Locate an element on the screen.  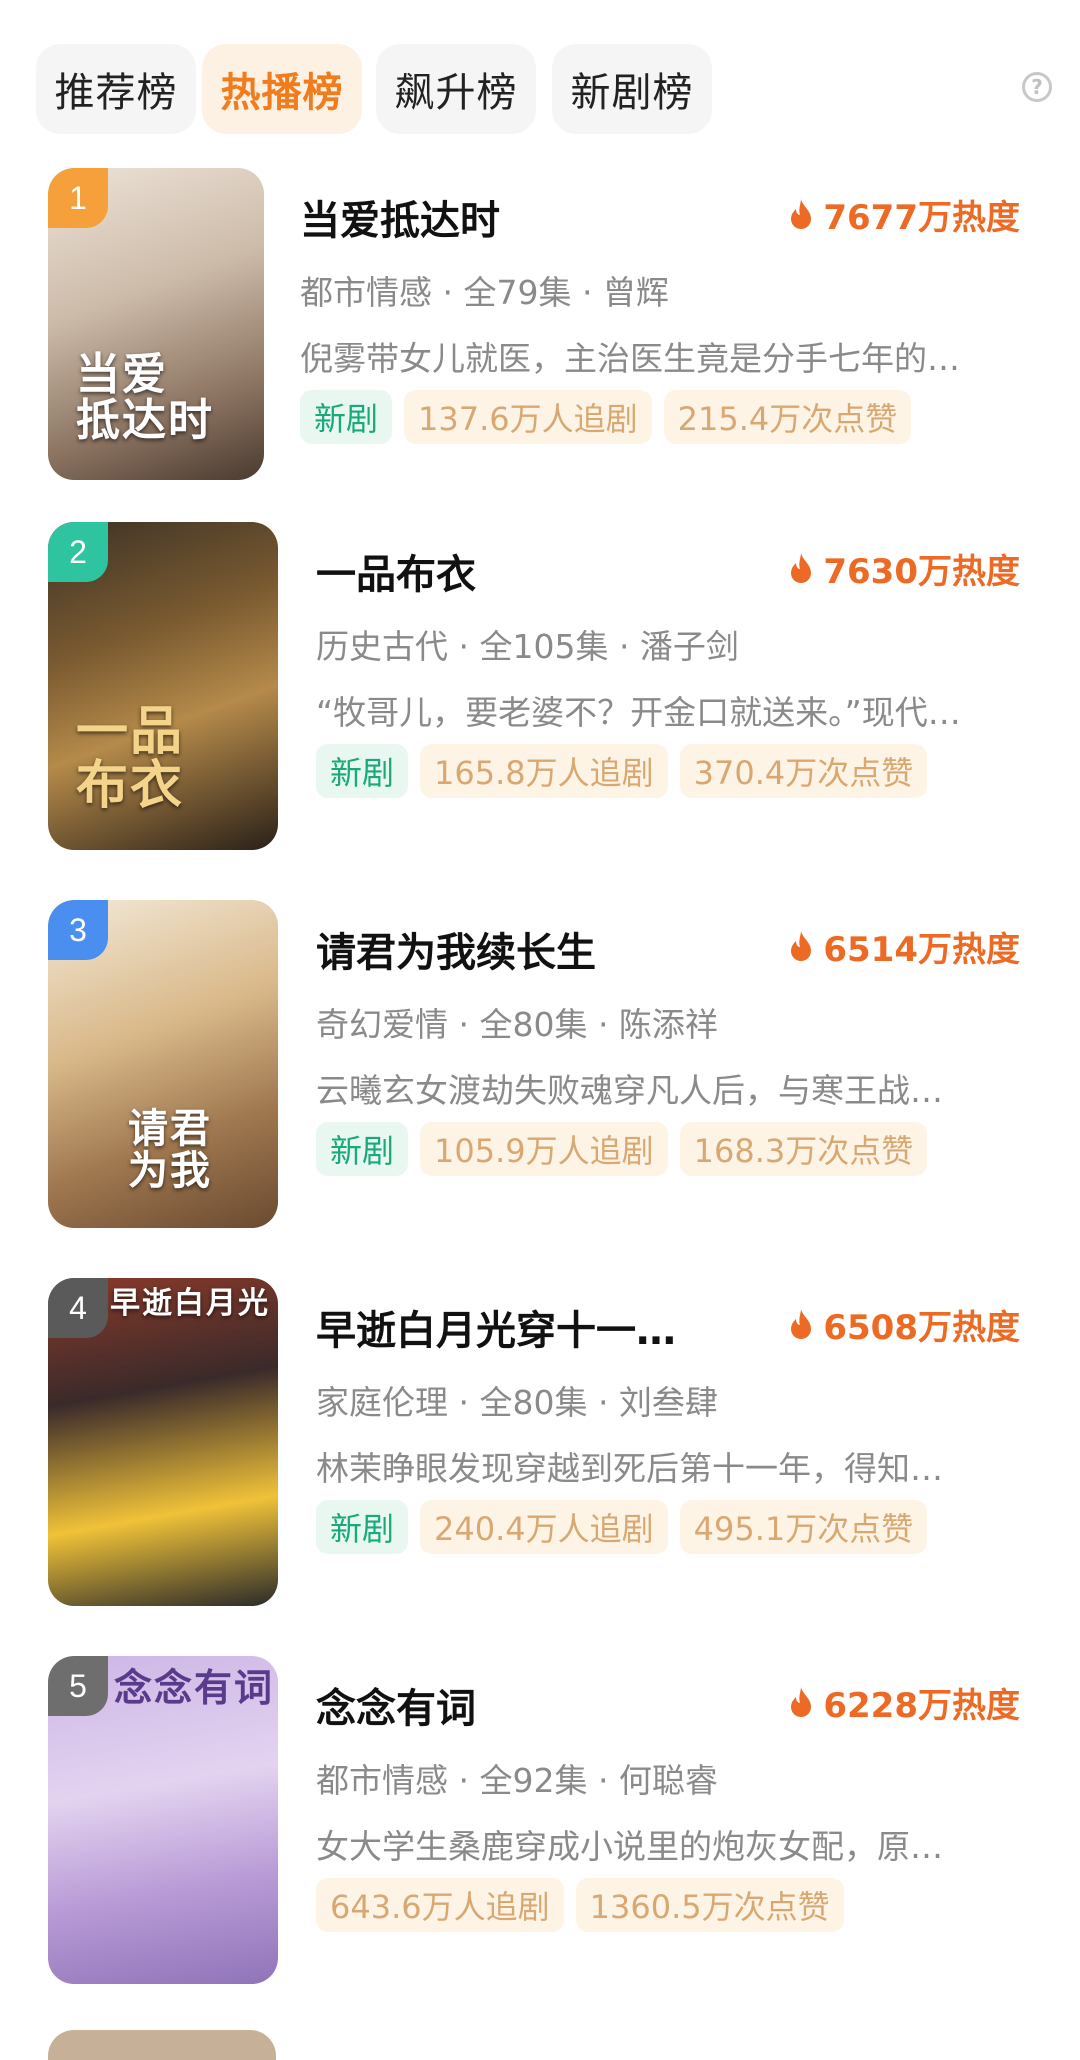
drama-meta: 都市情感 · 全92集 · 何聪睿 is located at coordinates (517, 1780).